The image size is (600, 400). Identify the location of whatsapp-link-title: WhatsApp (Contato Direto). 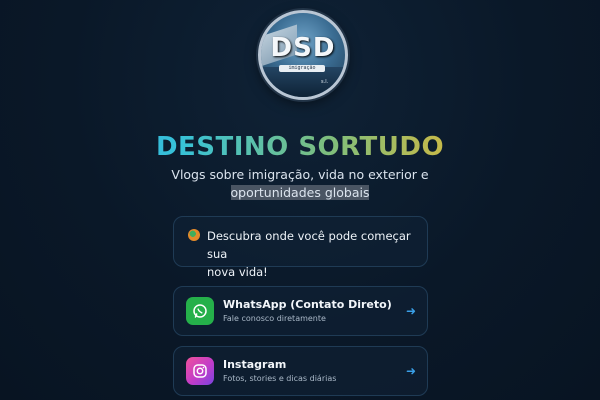
(307, 304).